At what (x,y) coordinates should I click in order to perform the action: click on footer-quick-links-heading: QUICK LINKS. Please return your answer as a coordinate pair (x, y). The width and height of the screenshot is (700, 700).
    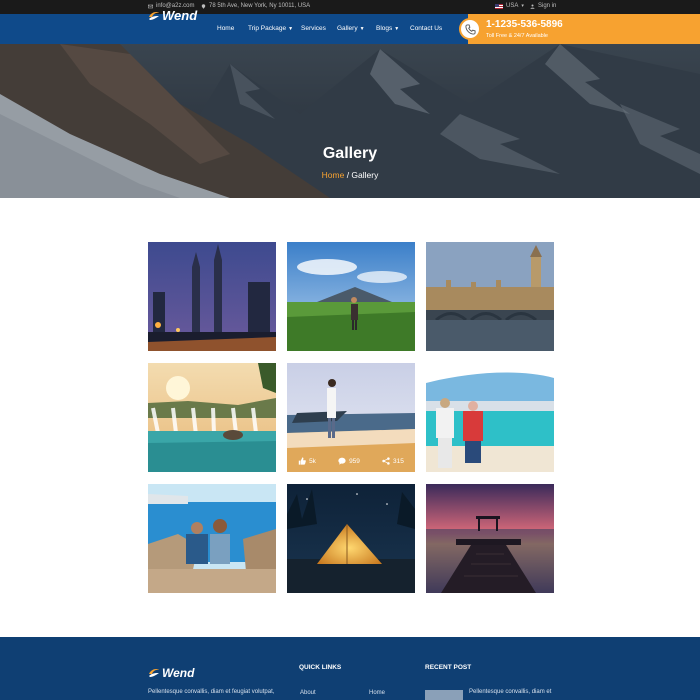
    Looking at the image, I should click on (320, 667).